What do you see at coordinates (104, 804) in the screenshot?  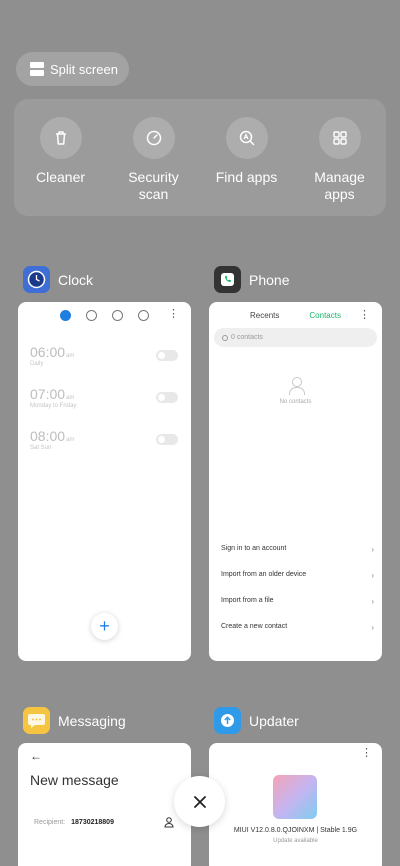 I see `messaging-app-card: ← New message Recipient: 18730218809` at bounding box center [104, 804].